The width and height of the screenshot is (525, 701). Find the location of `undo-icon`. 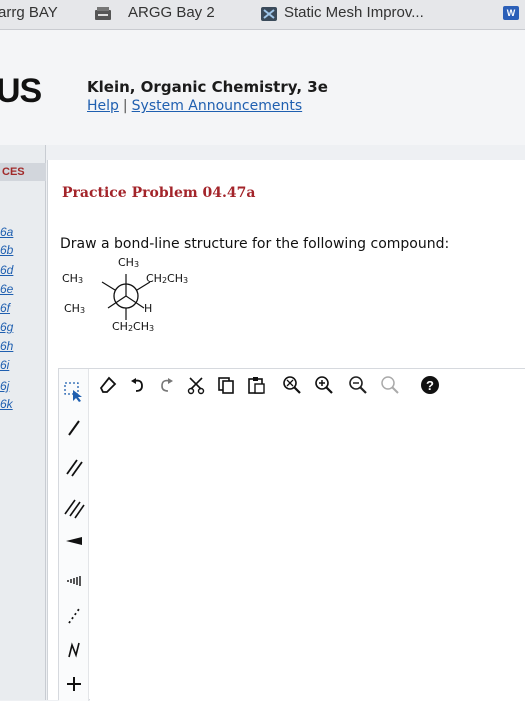

undo-icon is located at coordinates (138, 385).